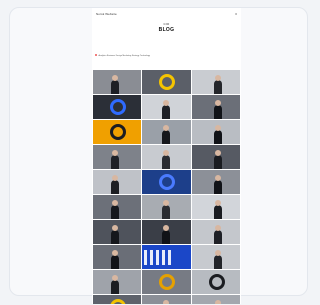 Image resolution: width=320 pixels, height=305 pixels. What do you see at coordinates (158, 257) in the screenshot?
I see `graphic-stripes` at bounding box center [158, 257].